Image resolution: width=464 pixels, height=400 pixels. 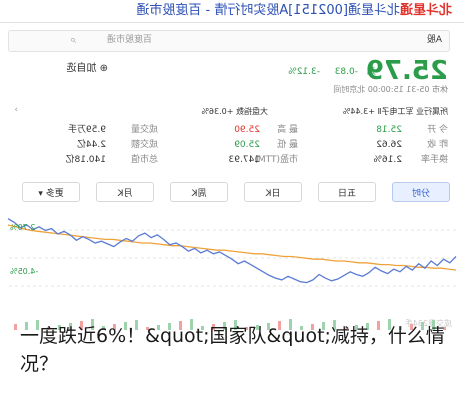 I want to click on tab-0: 分时, so click(x=421, y=192).